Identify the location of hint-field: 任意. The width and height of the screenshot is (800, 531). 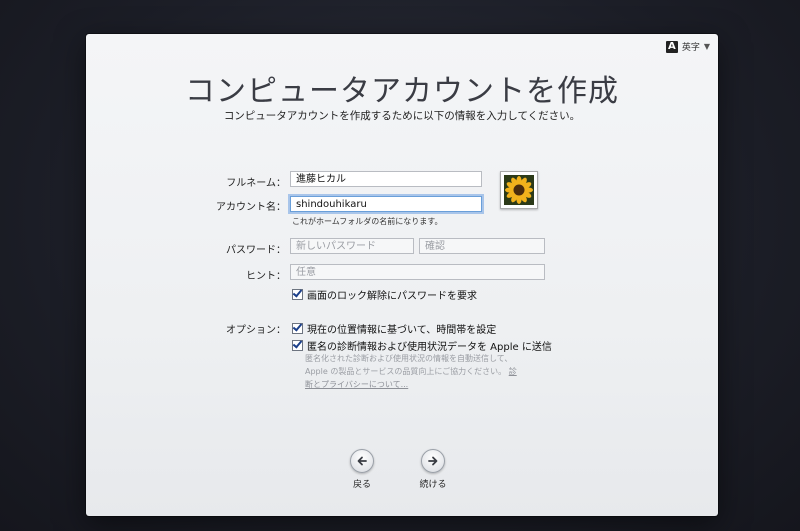
(417, 272).